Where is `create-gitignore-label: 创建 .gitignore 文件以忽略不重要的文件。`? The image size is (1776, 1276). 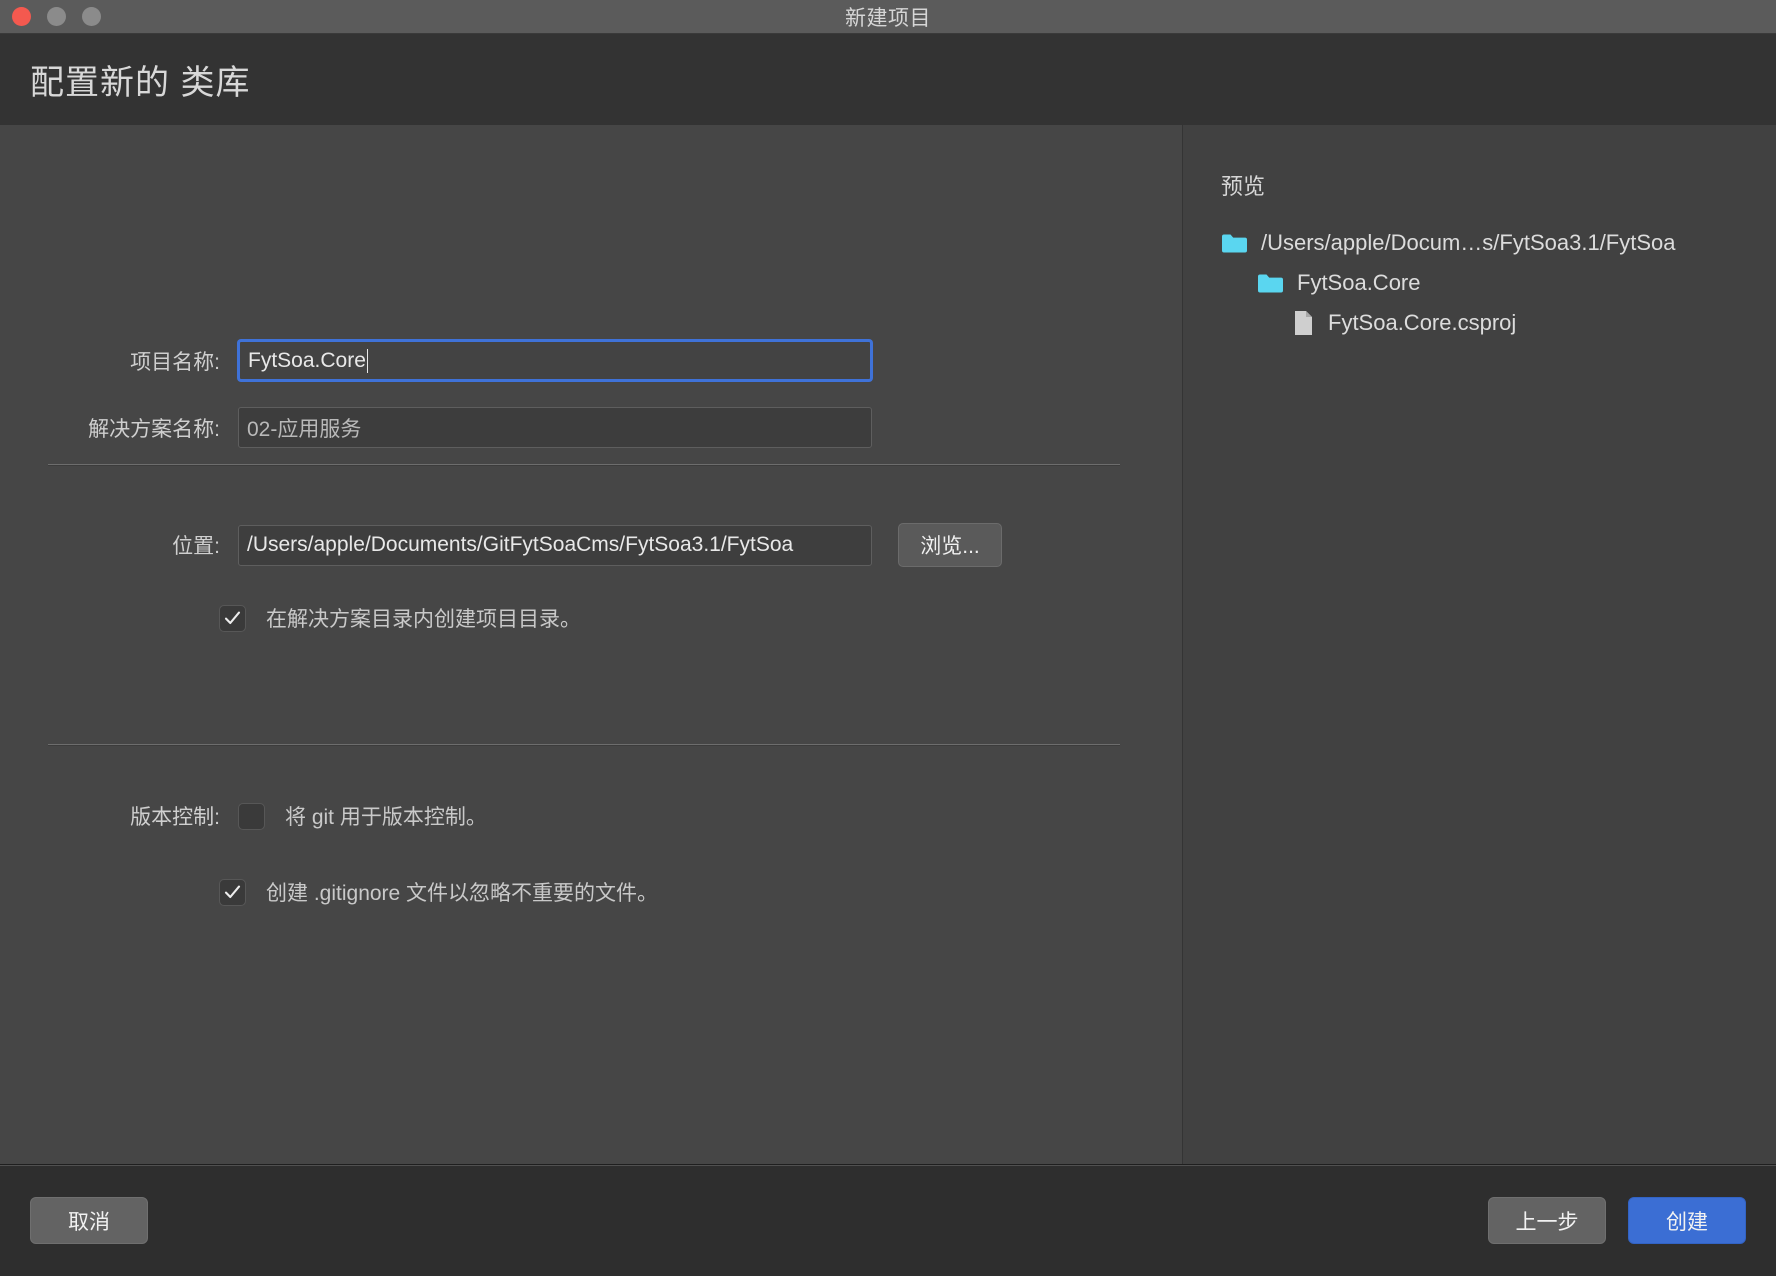
create-gitignore-label: 创建 .gitignore 文件以忽略不重要的文件。 is located at coordinates (462, 893).